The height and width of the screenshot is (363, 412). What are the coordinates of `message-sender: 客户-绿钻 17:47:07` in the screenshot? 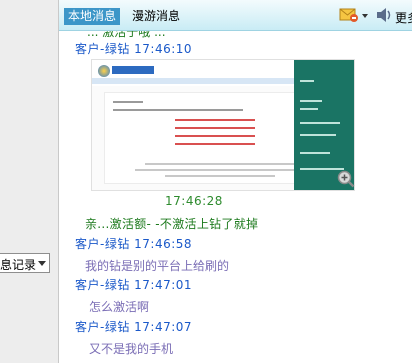 It's located at (134, 327).